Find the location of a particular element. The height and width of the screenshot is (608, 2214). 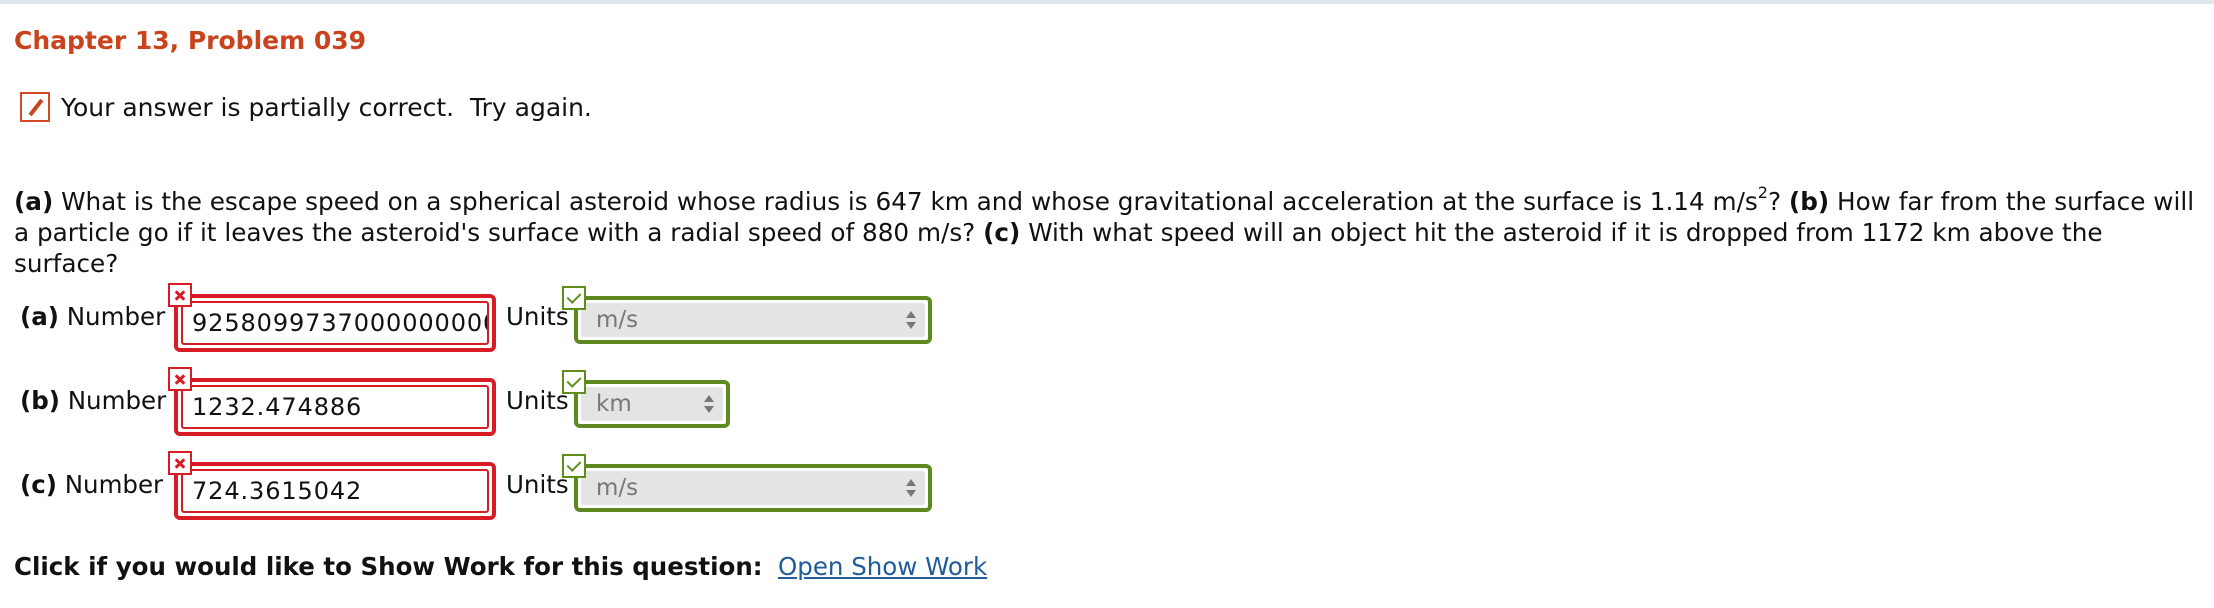

part-c-tag: (c) is located at coordinates (1002, 232).